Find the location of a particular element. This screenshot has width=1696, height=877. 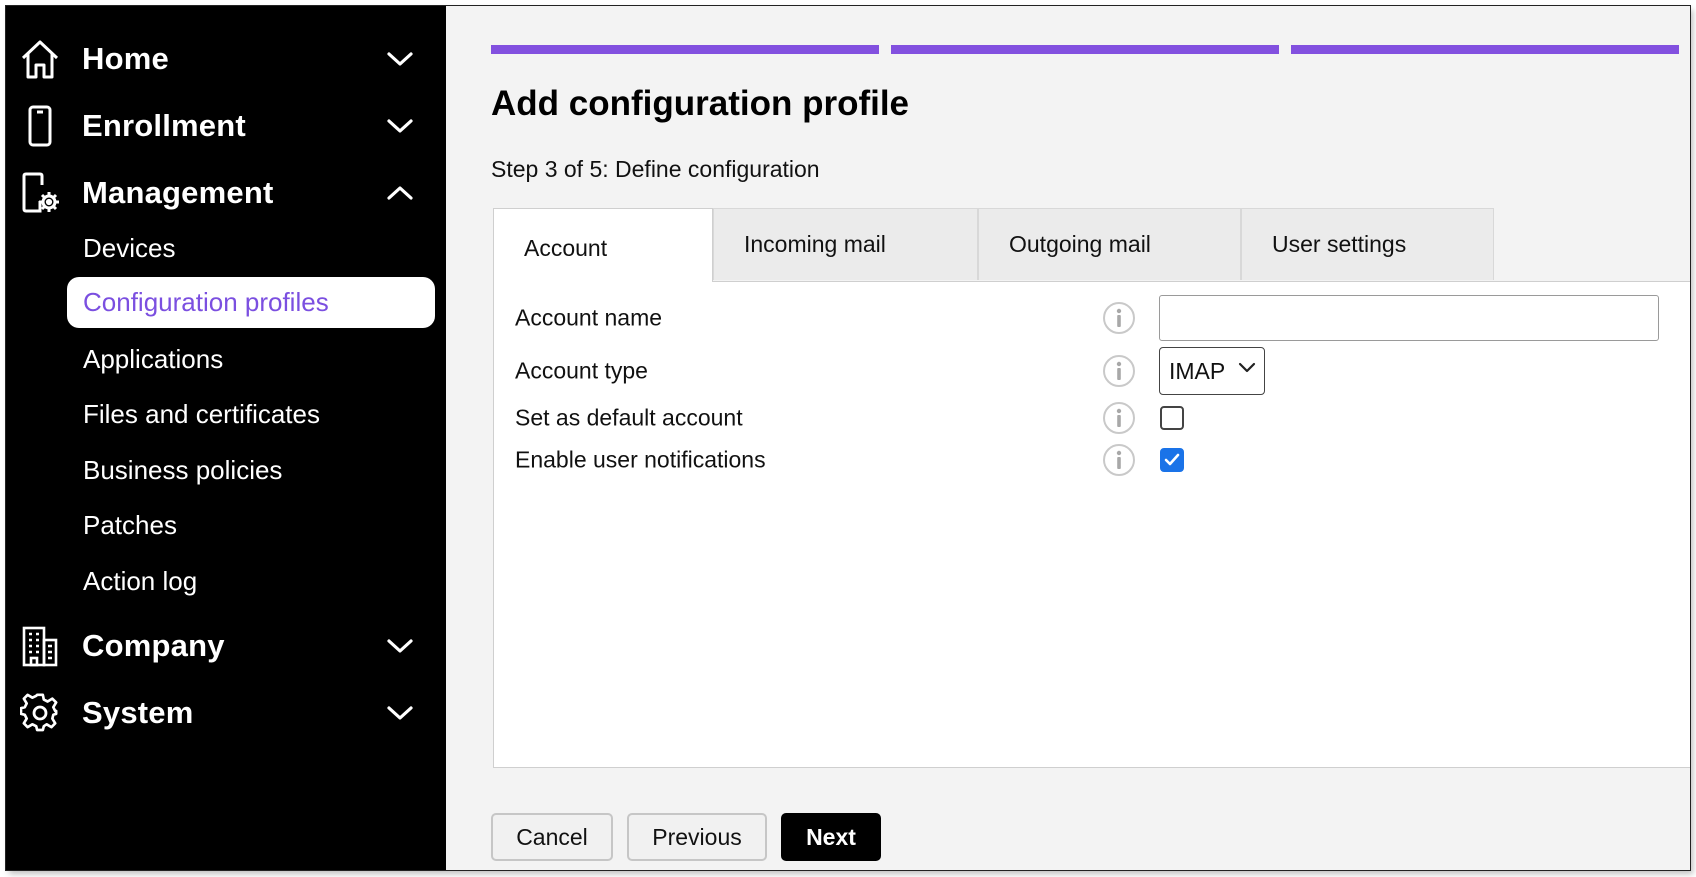

wizard-progress-bar is located at coordinates (1085, 49).